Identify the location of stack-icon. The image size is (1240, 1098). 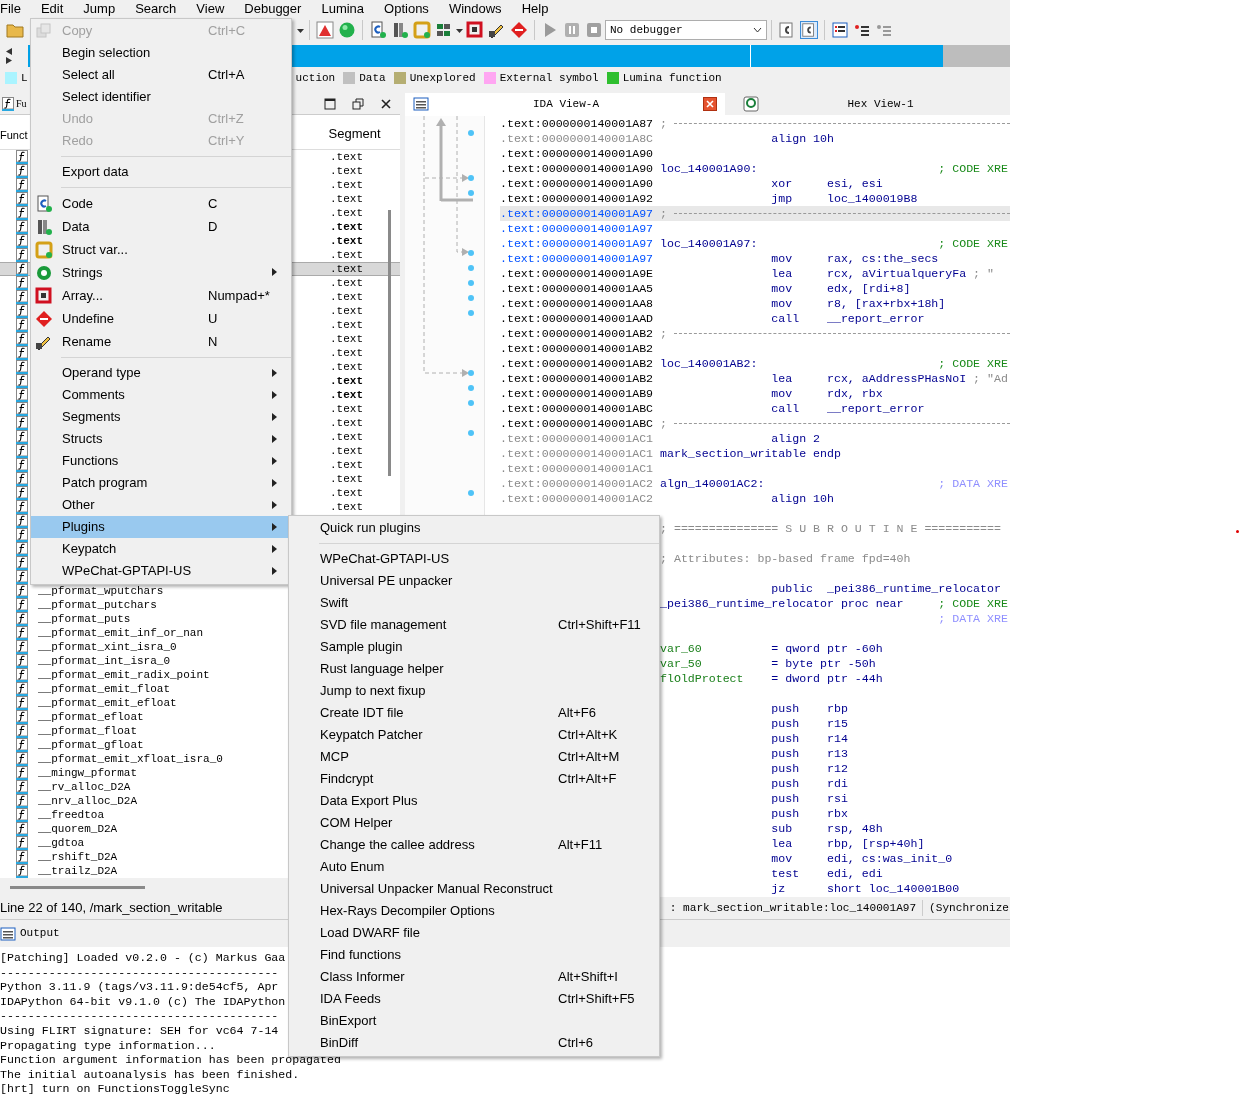
(400, 30).